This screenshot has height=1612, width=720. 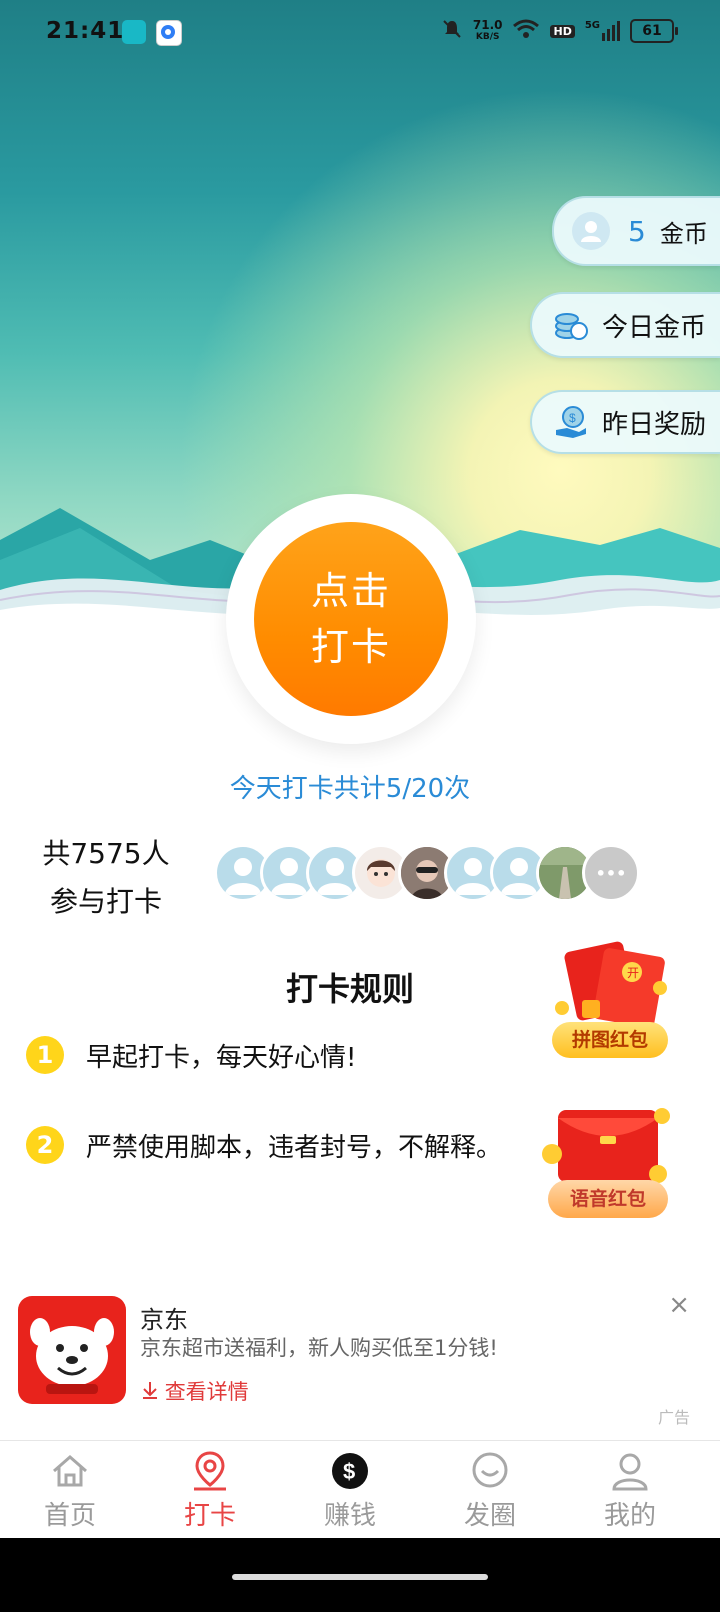 I want to click on bottom-tab-bar: 首页 打卡 $ 赚钱 发圈 我的, so click(x=360, y=1489).